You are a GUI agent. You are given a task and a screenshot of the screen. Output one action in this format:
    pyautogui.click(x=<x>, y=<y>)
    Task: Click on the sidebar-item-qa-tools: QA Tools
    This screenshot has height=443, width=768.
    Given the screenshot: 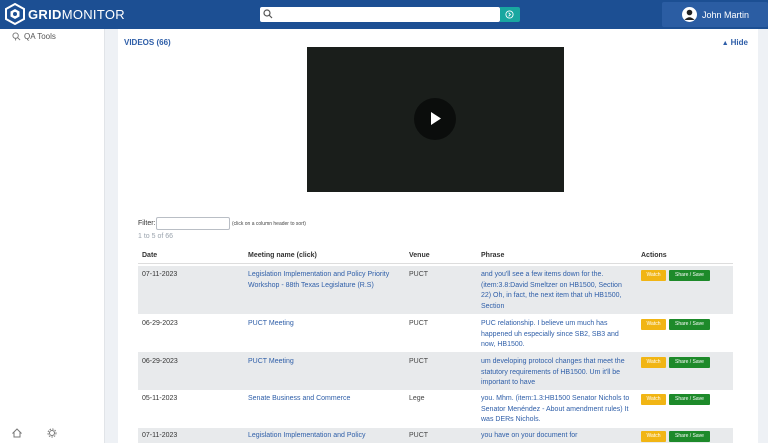 What is the action you would take?
    pyautogui.click(x=34, y=36)
    